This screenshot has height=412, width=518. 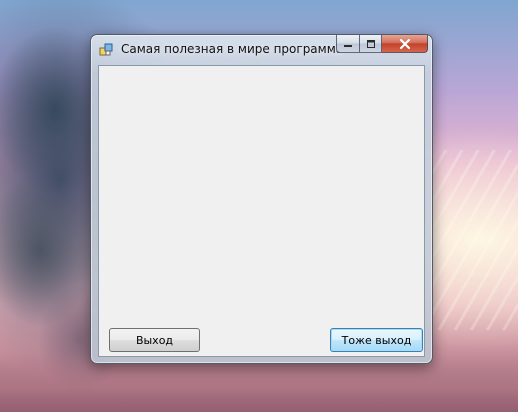 I want to click on also-exit-button: Тоже выход, so click(x=376, y=340).